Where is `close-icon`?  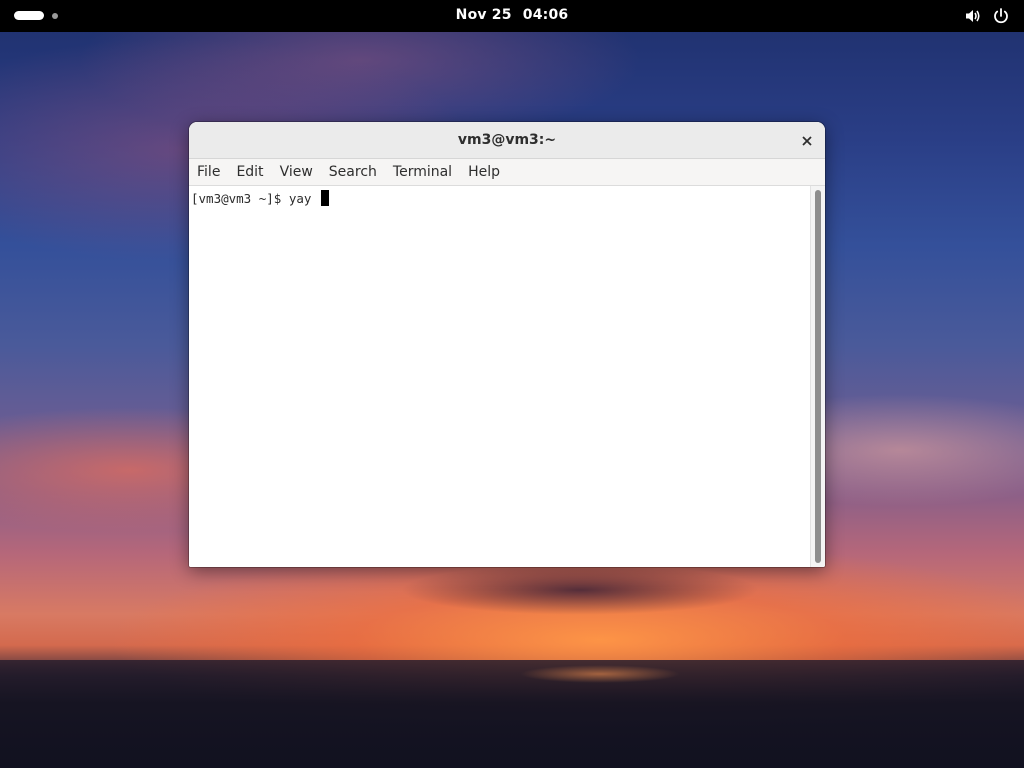 close-icon is located at coordinates (807, 140).